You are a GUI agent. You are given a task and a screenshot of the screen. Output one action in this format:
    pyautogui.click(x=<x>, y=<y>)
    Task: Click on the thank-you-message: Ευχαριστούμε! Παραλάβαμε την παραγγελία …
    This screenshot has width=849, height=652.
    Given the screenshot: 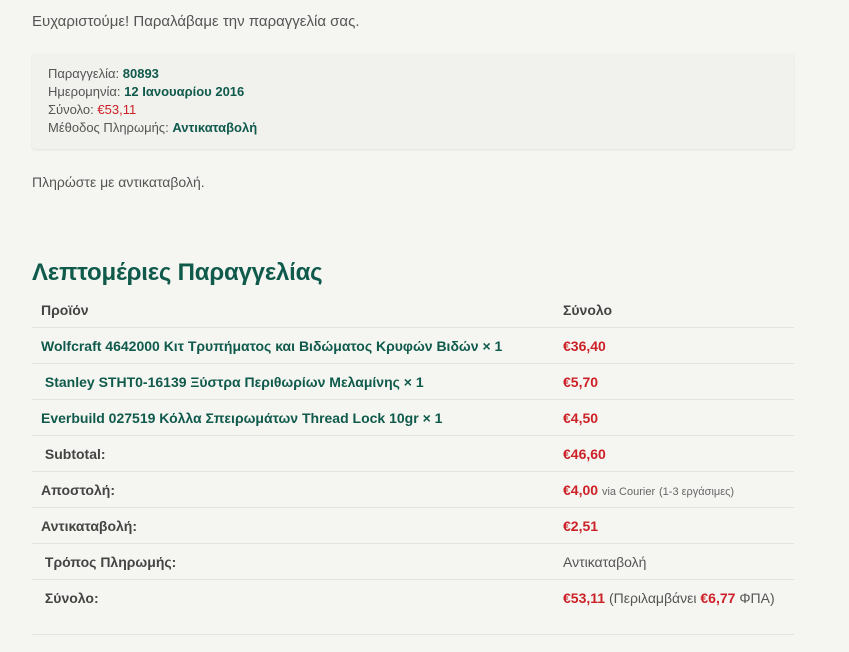 What is the action you would take?
    pyautogui.click(x=196, y=21)
    